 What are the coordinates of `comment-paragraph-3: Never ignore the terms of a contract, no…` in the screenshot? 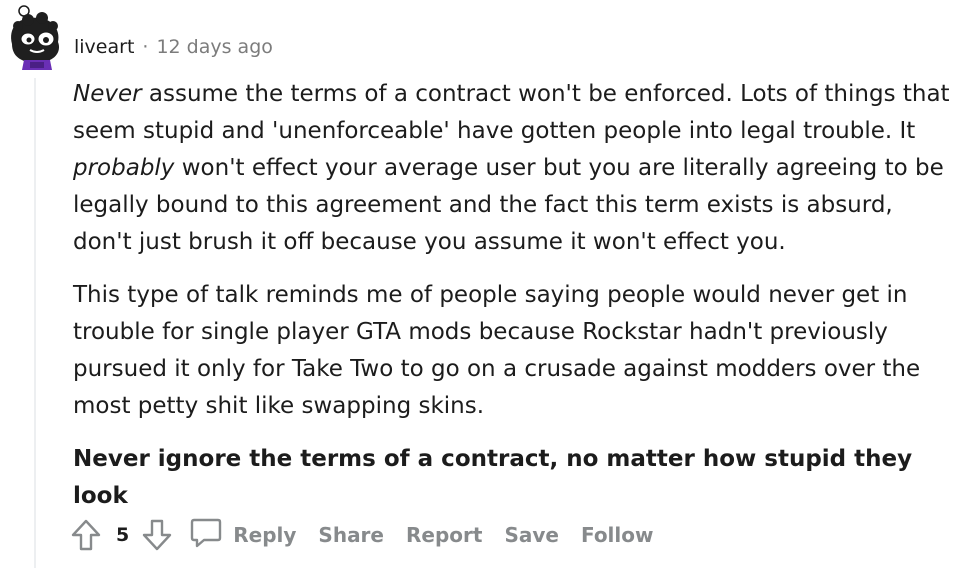 It's located at (493, 477).